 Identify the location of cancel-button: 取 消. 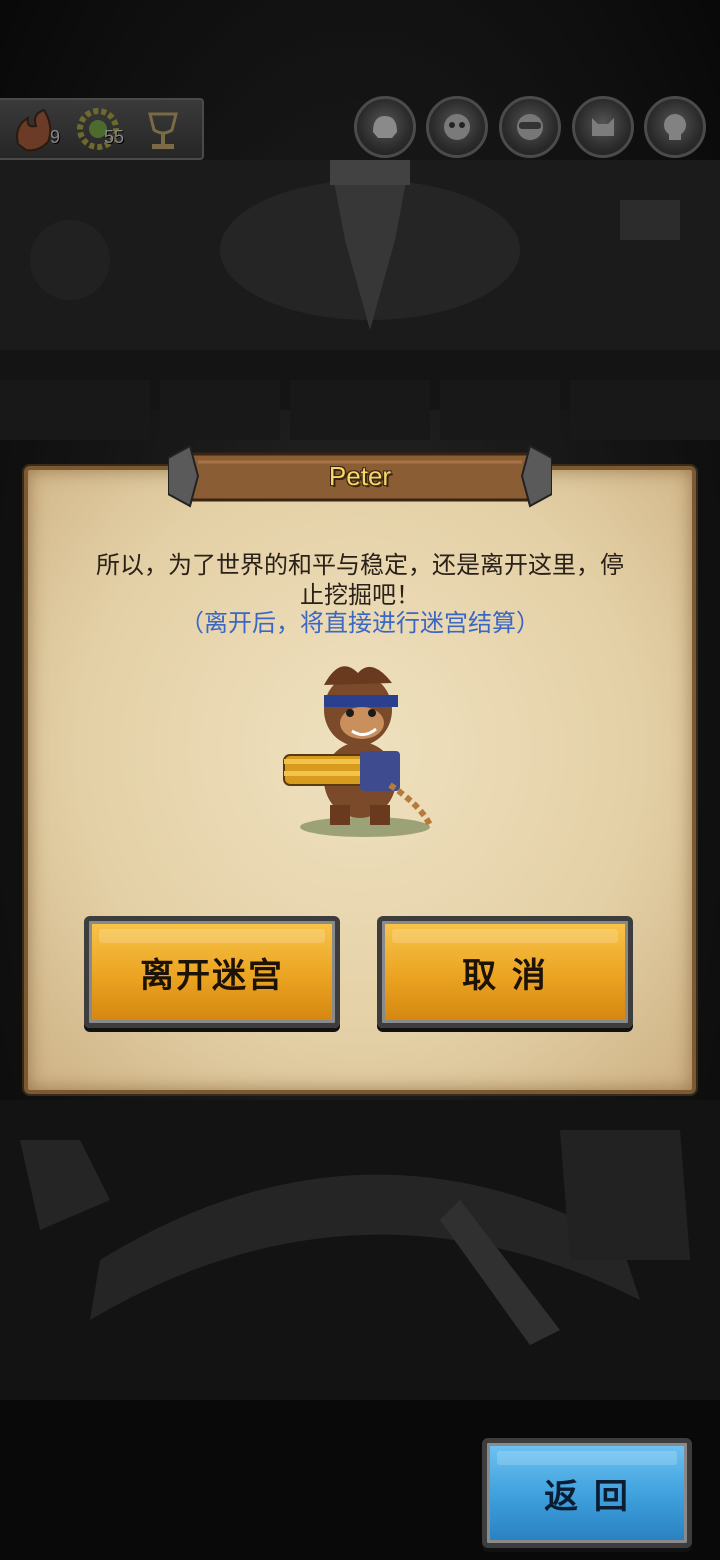
(505, 972).